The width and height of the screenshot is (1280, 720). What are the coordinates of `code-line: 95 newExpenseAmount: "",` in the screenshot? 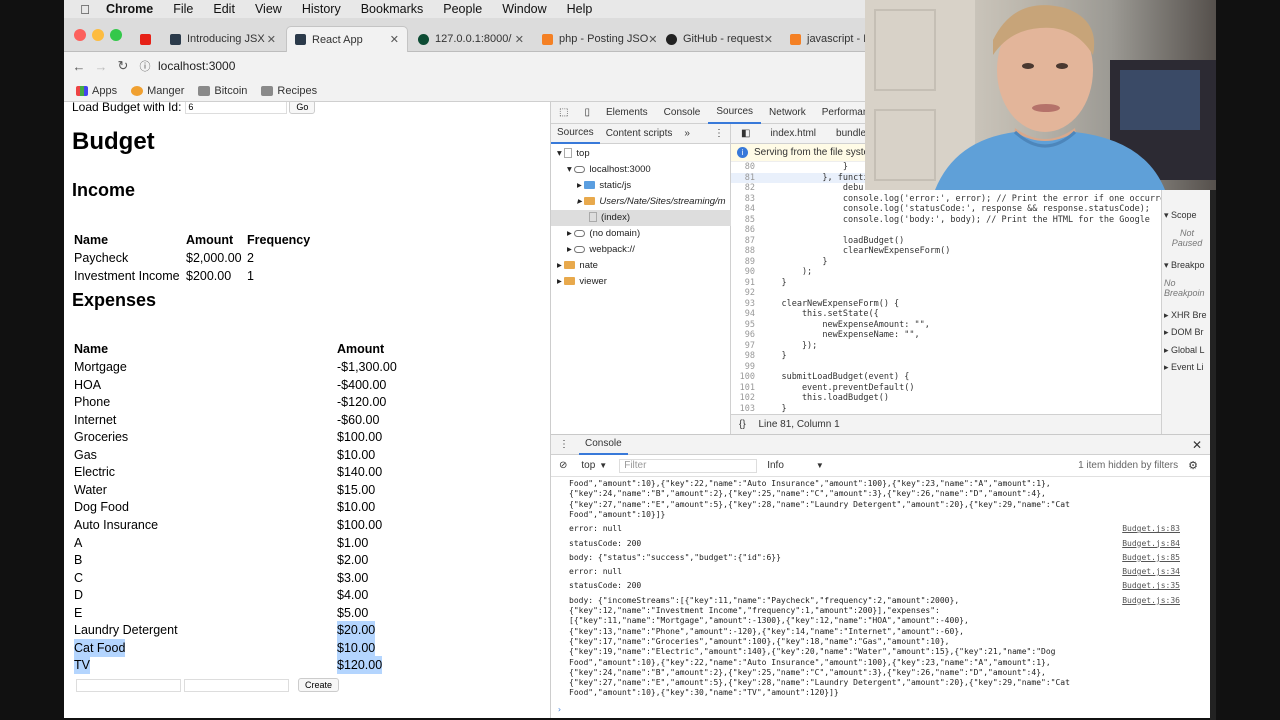 It's located at (946, 325).